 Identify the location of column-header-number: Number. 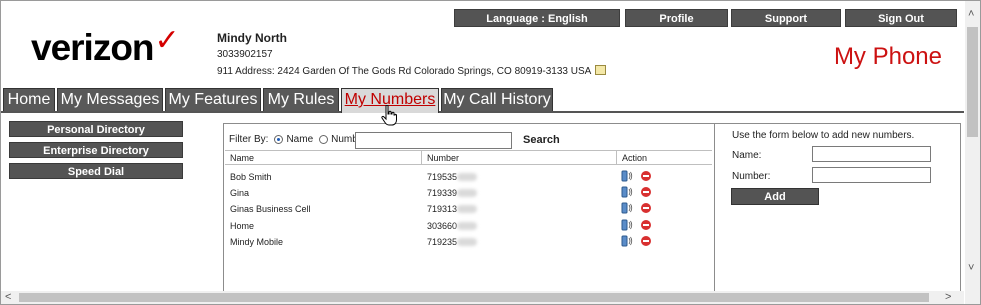
(443, 158).